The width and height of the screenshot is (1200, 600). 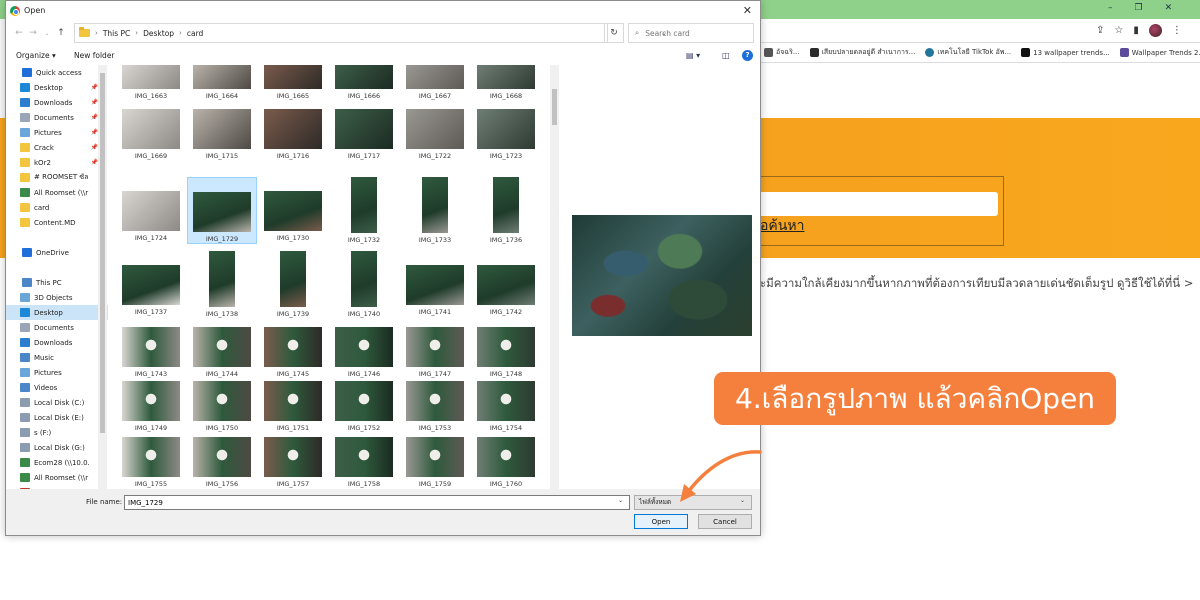 I want to click on file-thumbnail: IMG_1741, so click(x=435, y=283).